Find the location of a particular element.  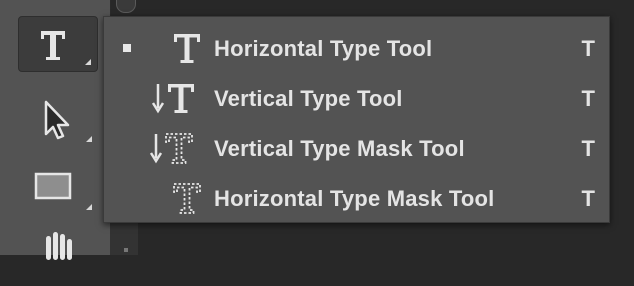

menu-item-vertical-type-tool: Vertical Type Tool T is located at coordinates (356, 97).